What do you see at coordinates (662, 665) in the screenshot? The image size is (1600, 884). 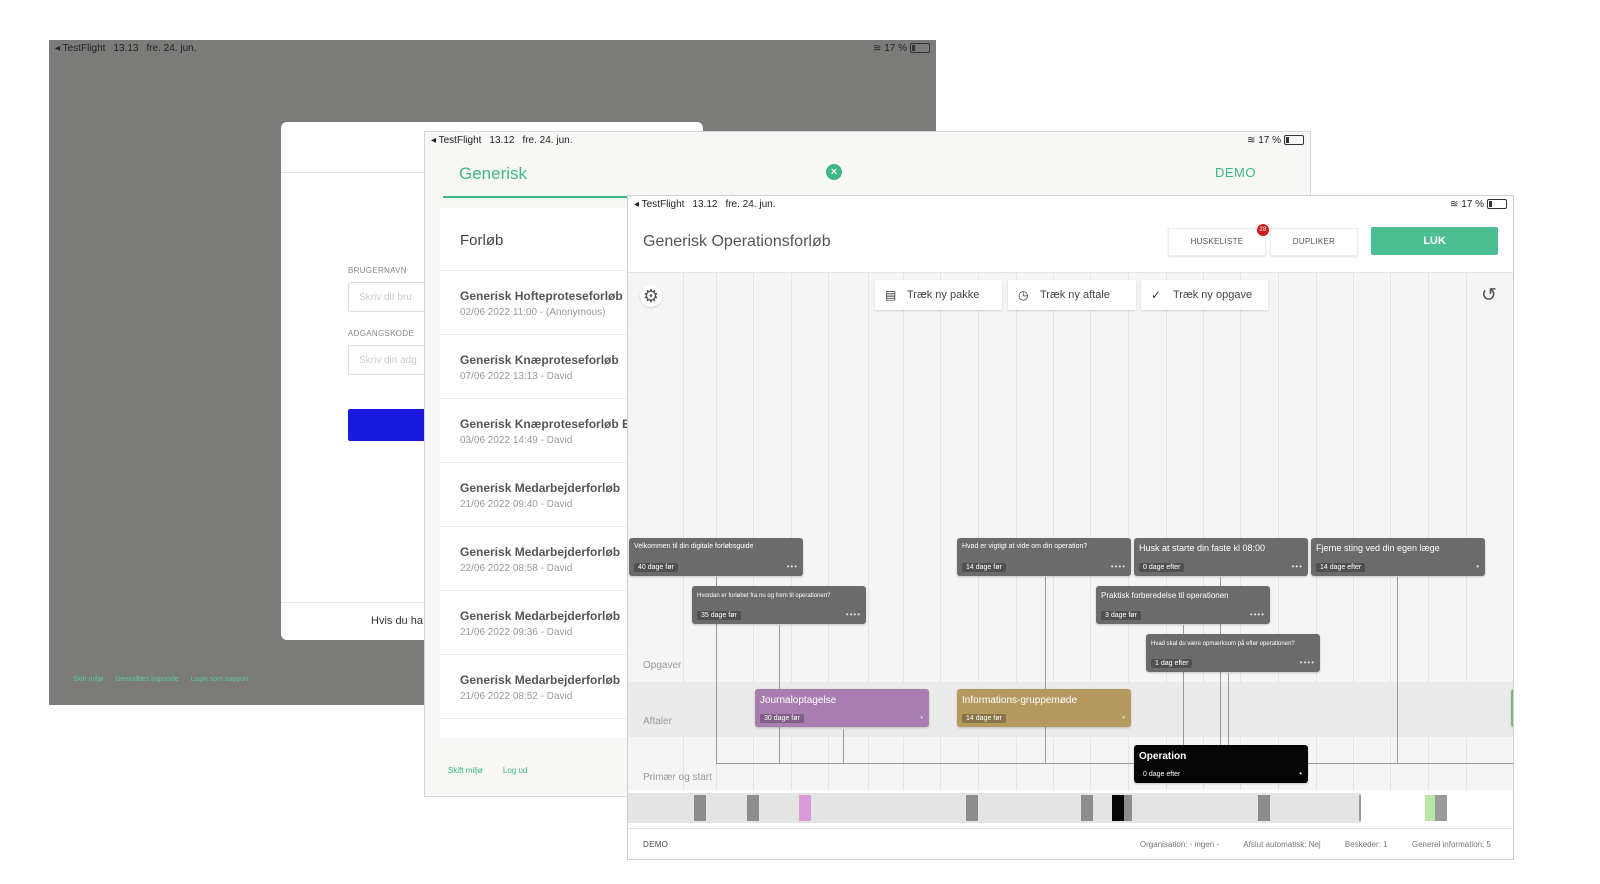 I see `lane-label-opgaver: Opgaver` at bounding box center [662, 665].